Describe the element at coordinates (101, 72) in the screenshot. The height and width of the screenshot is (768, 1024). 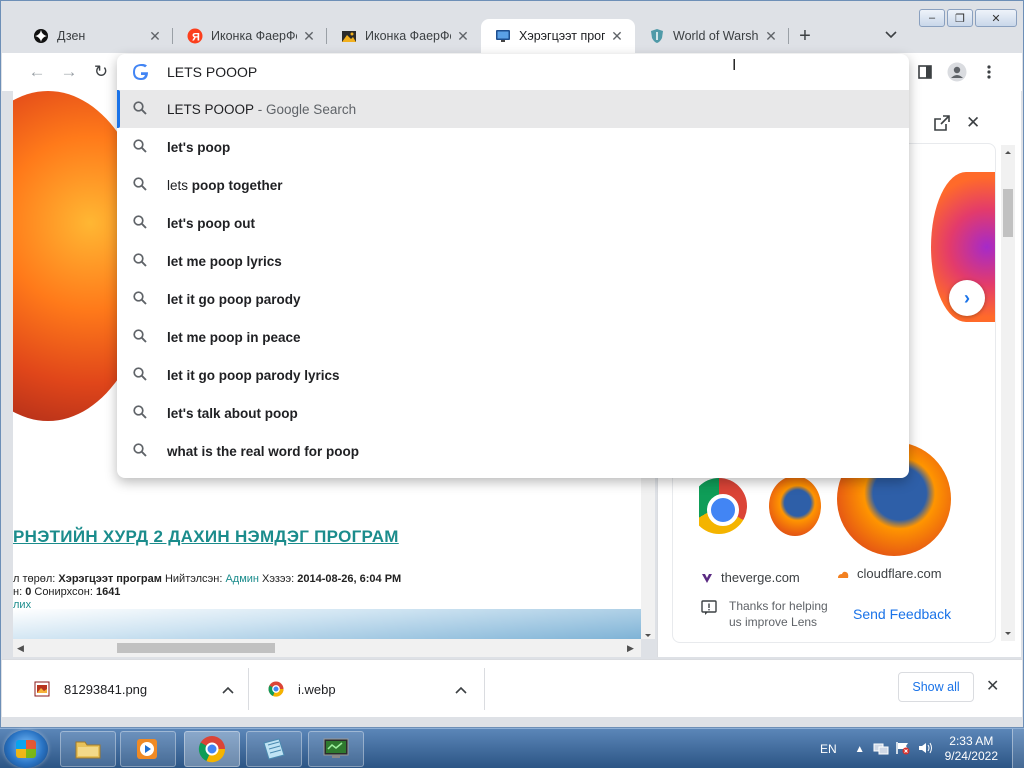
I see `reload-icon: ↻` at that location.